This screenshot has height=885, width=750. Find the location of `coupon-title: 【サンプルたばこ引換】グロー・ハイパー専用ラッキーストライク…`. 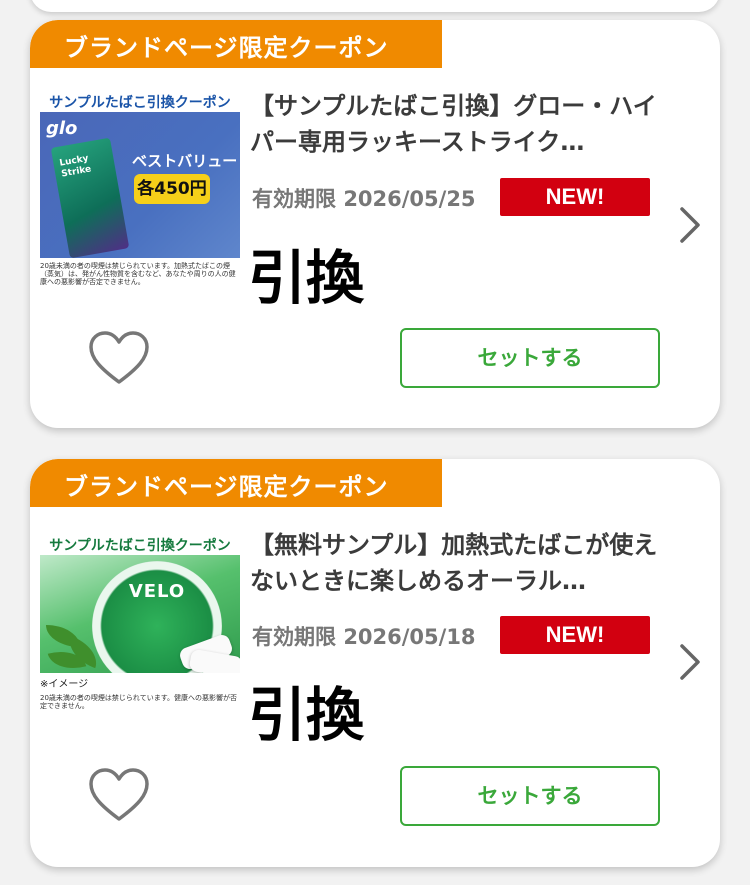

coupon-title: 【サンプルたばこ引換】グロー・ハイパー専用ラッキーストライク… is located at coordinates (455, 124).